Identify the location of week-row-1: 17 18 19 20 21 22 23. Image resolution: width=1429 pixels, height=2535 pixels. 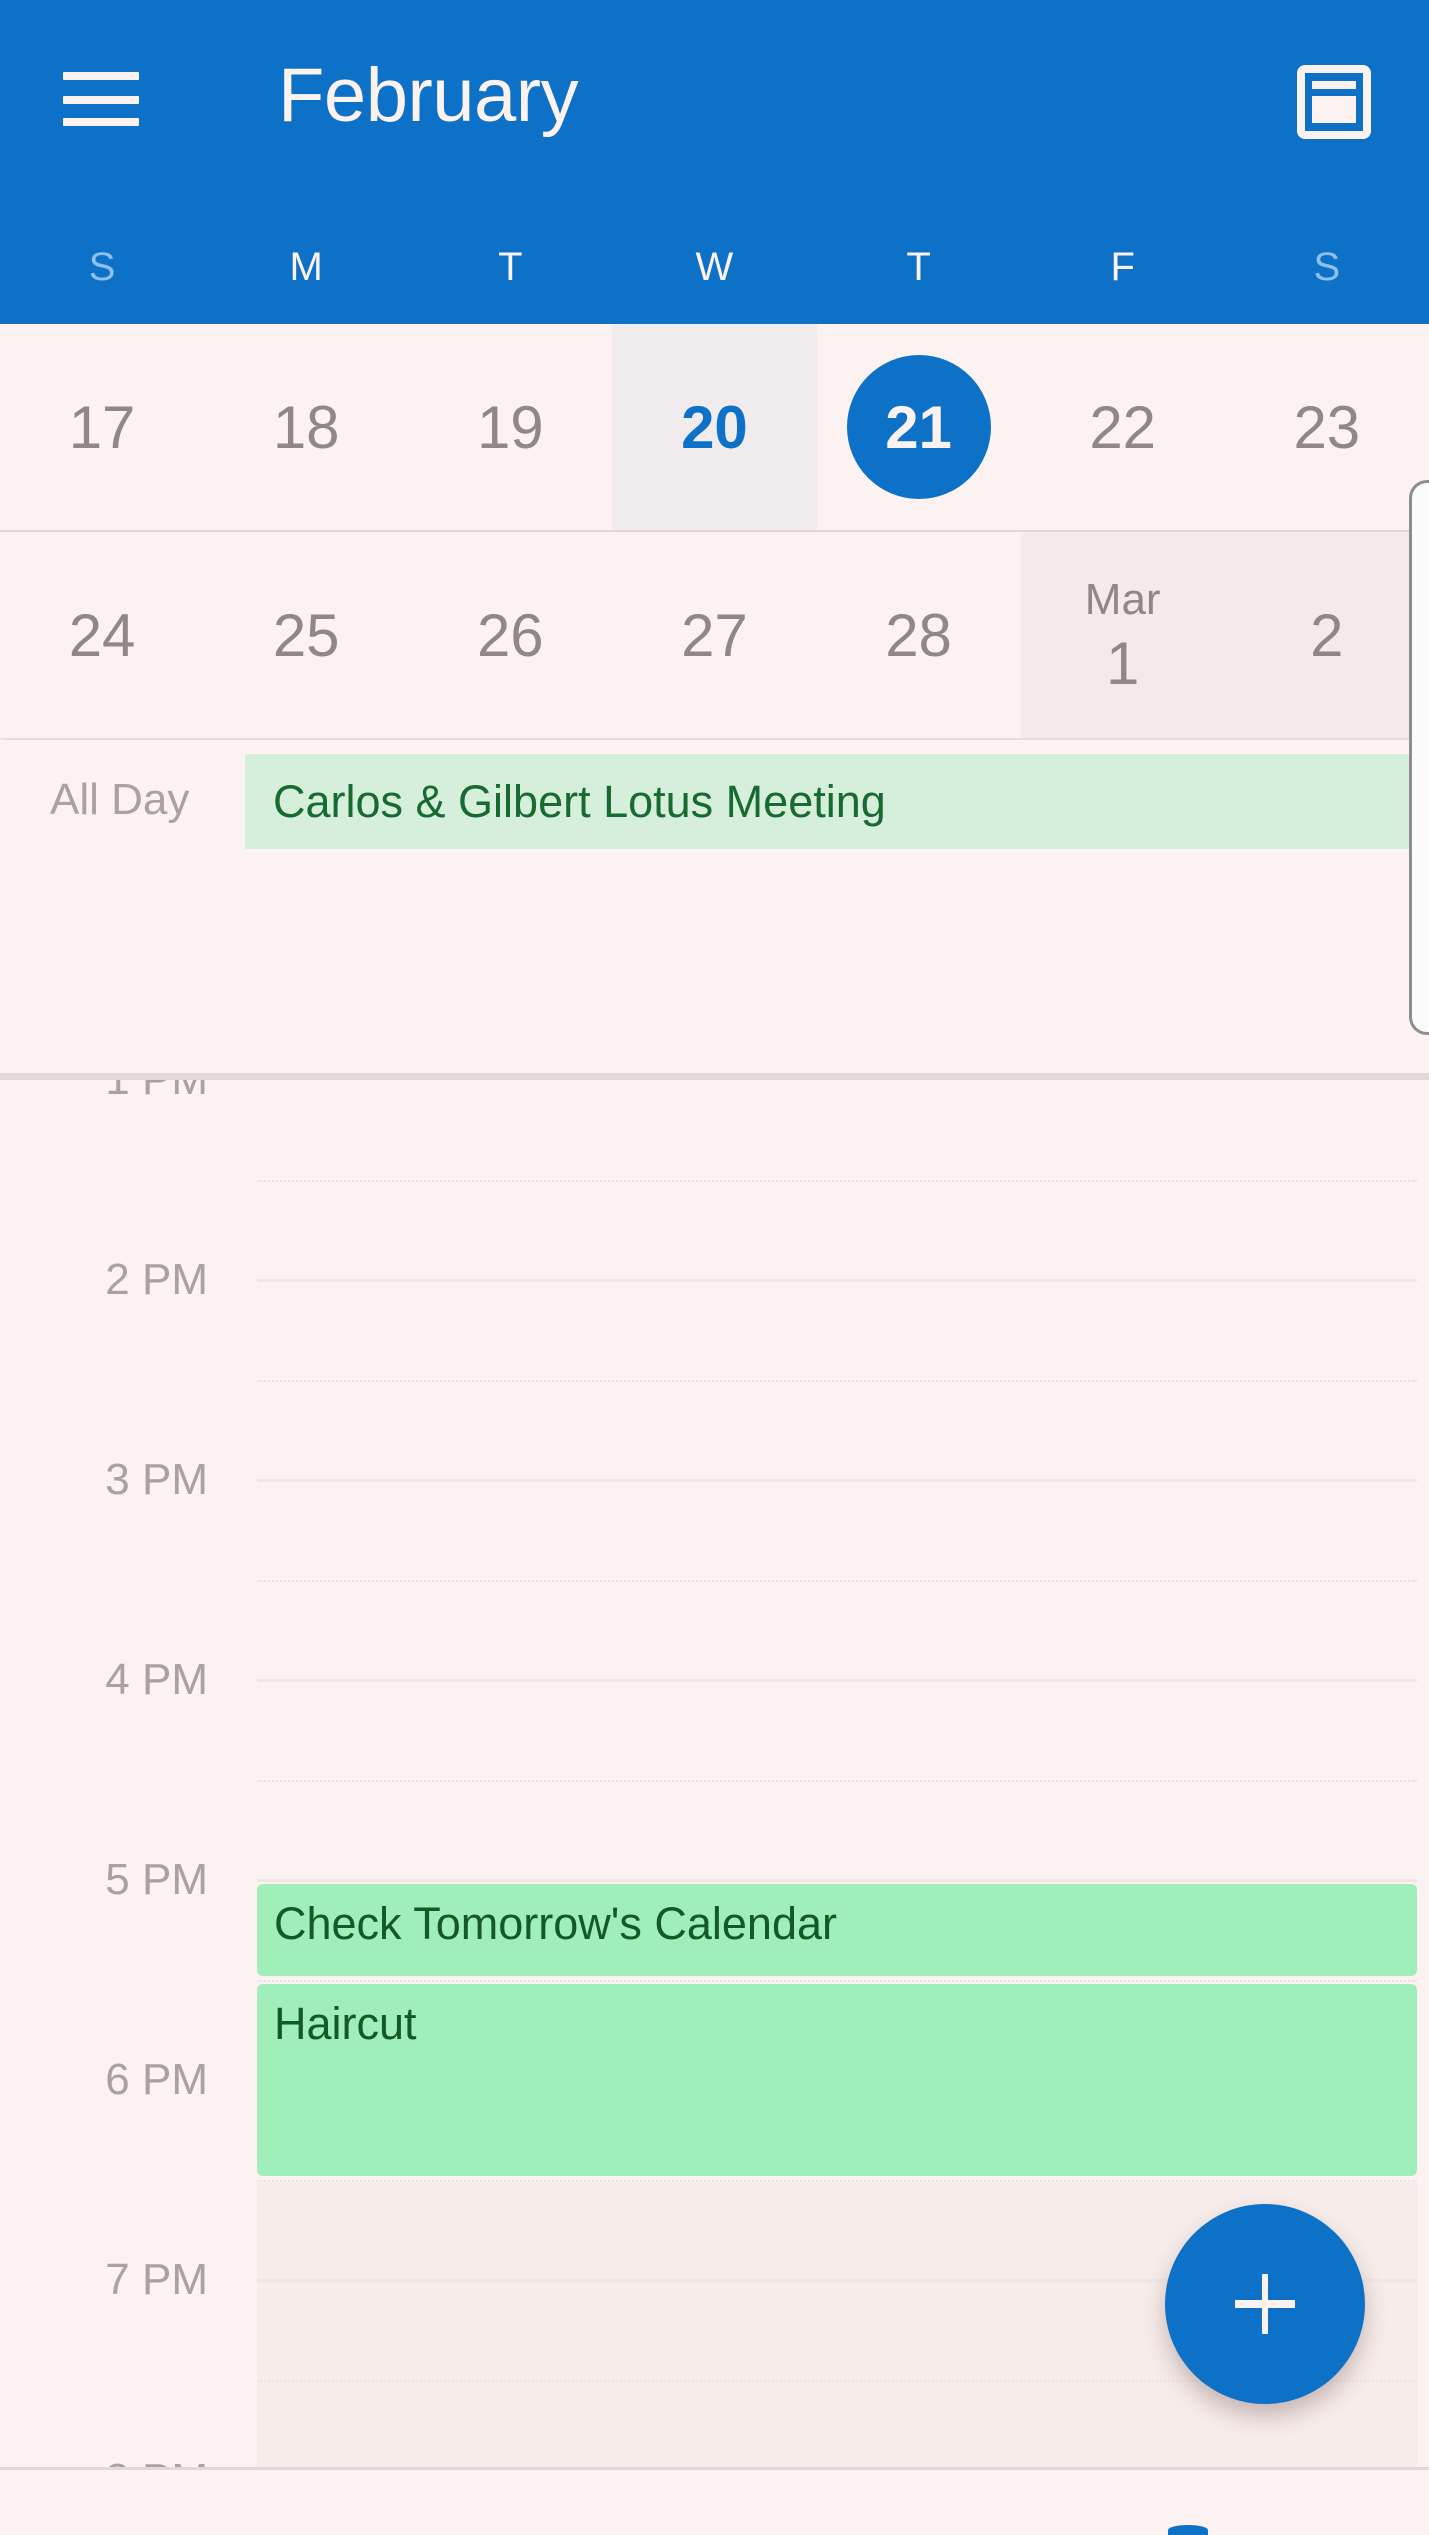
(714, 428).